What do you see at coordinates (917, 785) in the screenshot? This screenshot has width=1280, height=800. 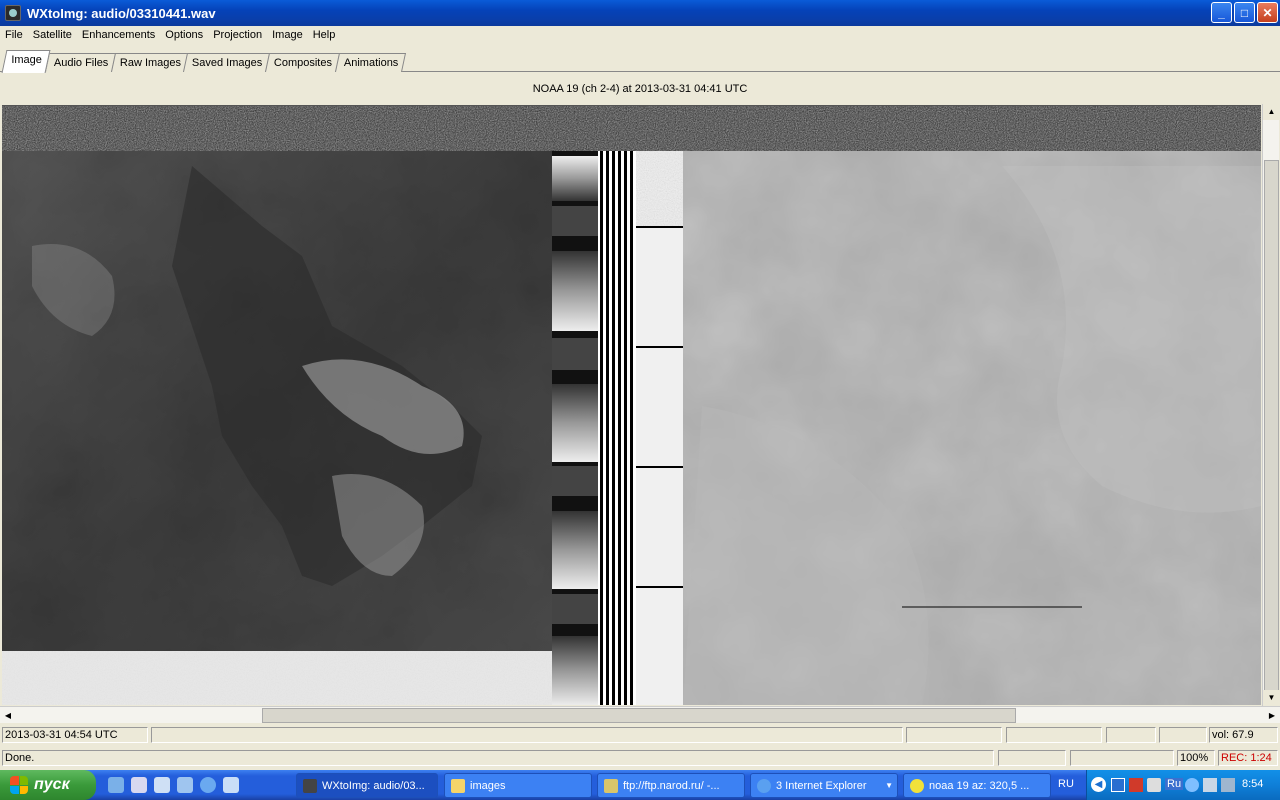 I see `satellite-icon` at bounding box center [917, 785].